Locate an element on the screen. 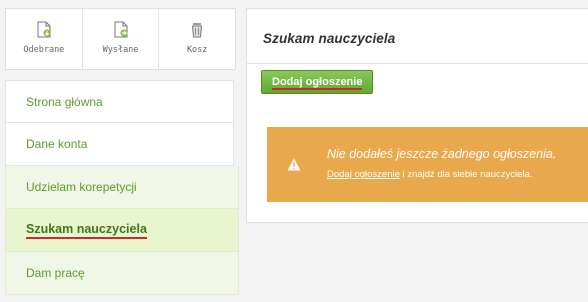  divider is located at coordinates (417, 63).